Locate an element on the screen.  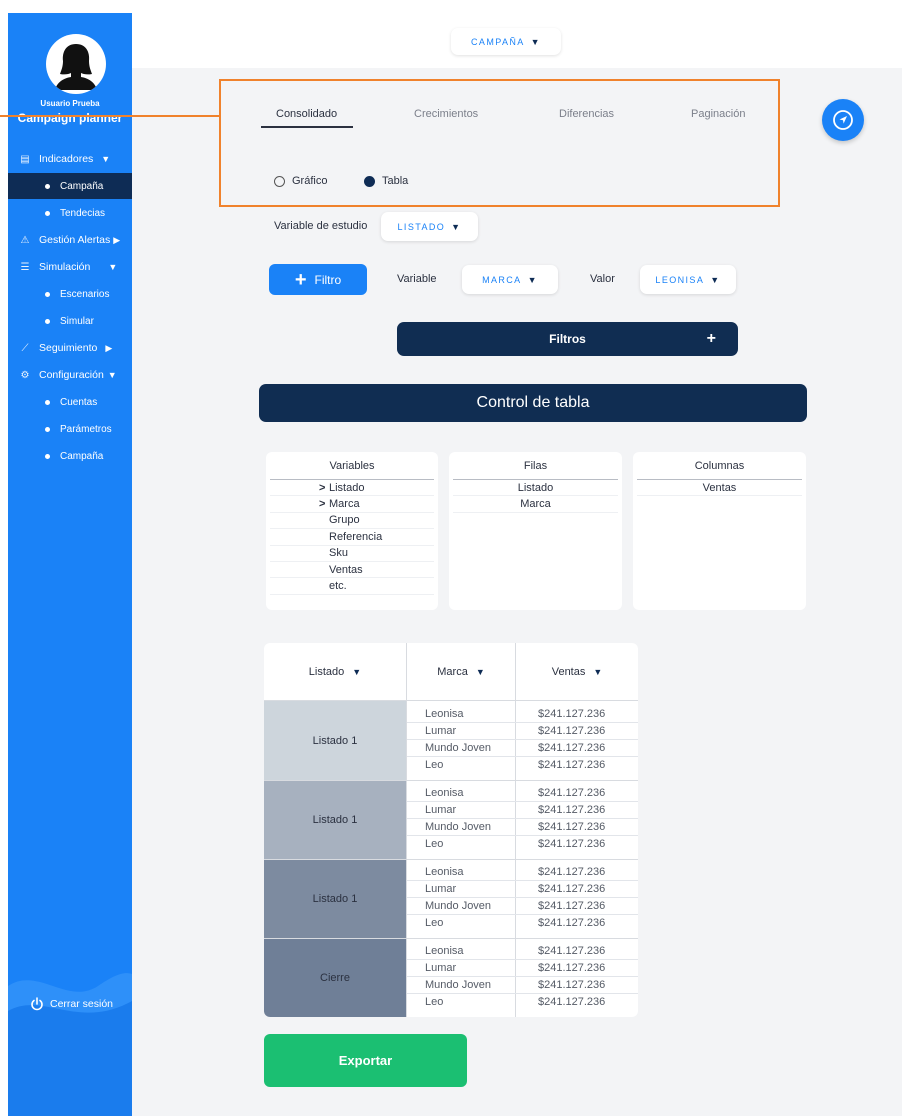
document-icon: ▤ is located at coordinates (25, 159).